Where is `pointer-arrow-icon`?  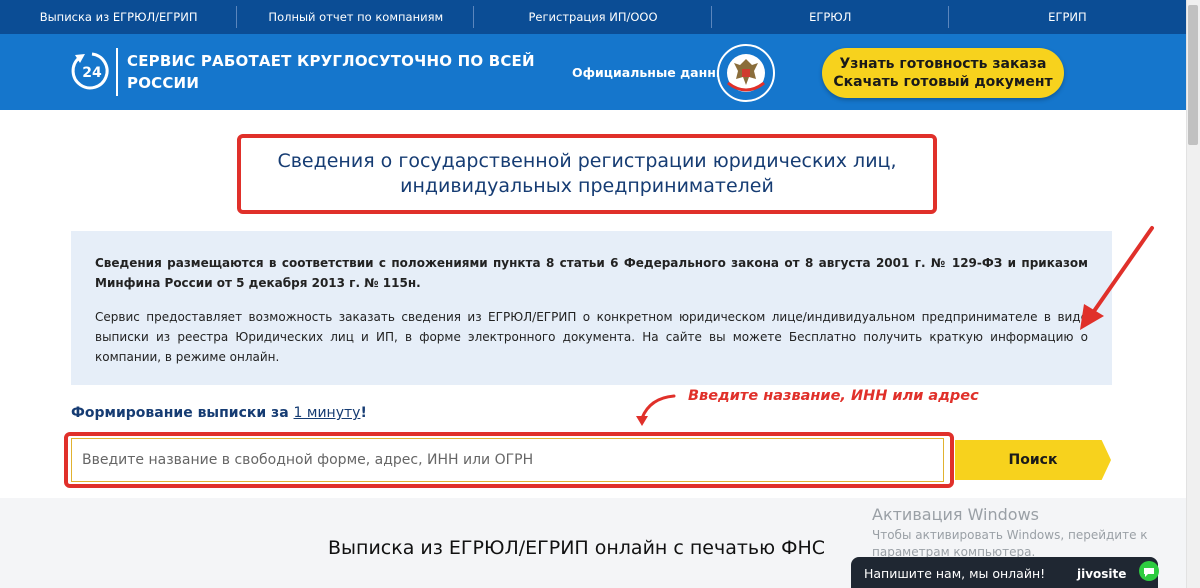 pointer-arrow-icon is located at coordinates (1117, 278).